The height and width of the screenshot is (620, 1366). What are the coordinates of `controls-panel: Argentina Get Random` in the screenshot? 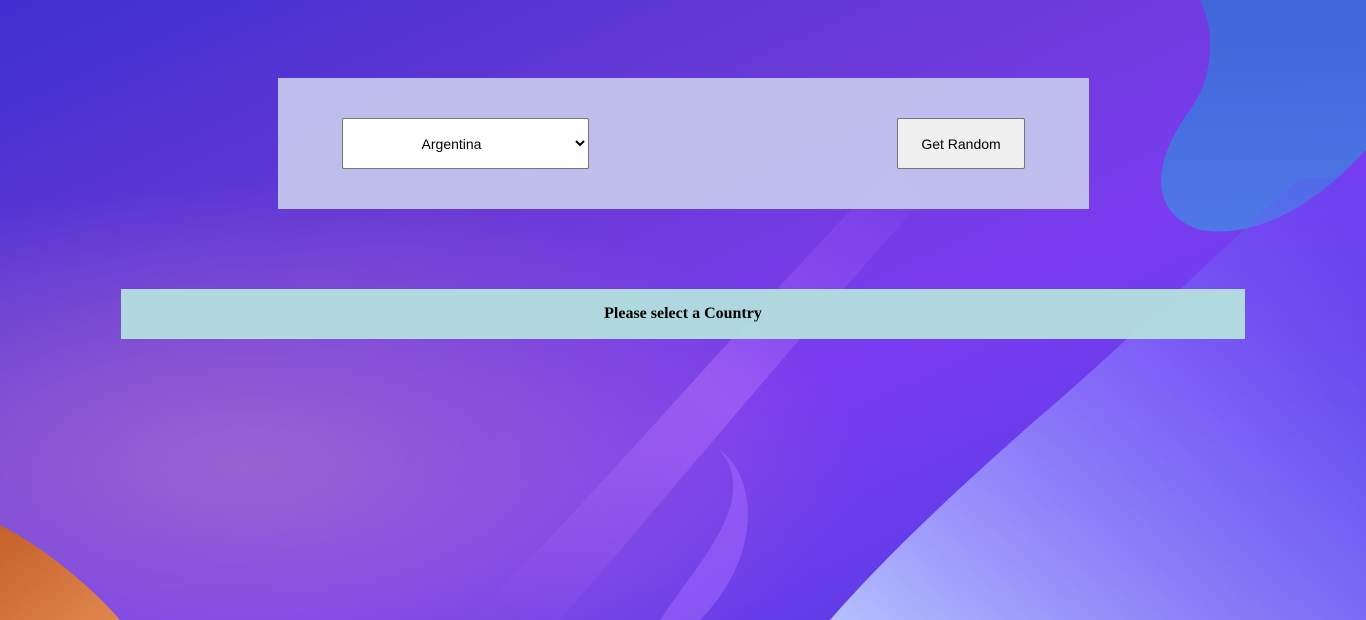 It's located at (683, 143).